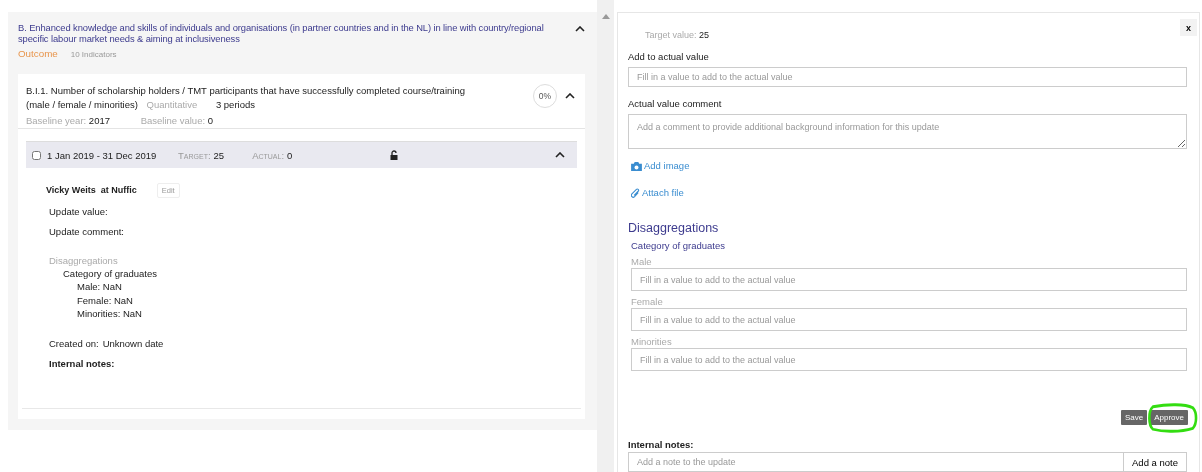 Image resolution: width=1202 pixels, height=472 pixels. Describe the element at coordinates (74, 343) in the screenshot. I see `created-label: Created on:` at that location.